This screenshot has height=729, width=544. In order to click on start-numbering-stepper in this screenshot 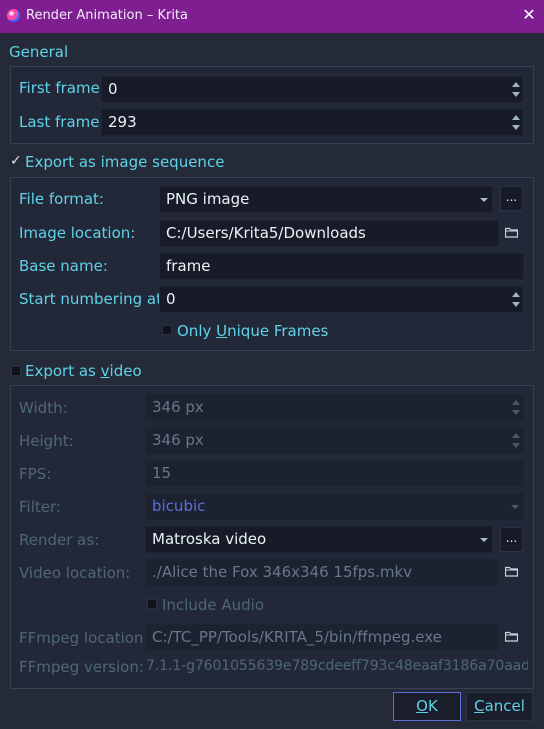, I will do `click(516, 299)`.